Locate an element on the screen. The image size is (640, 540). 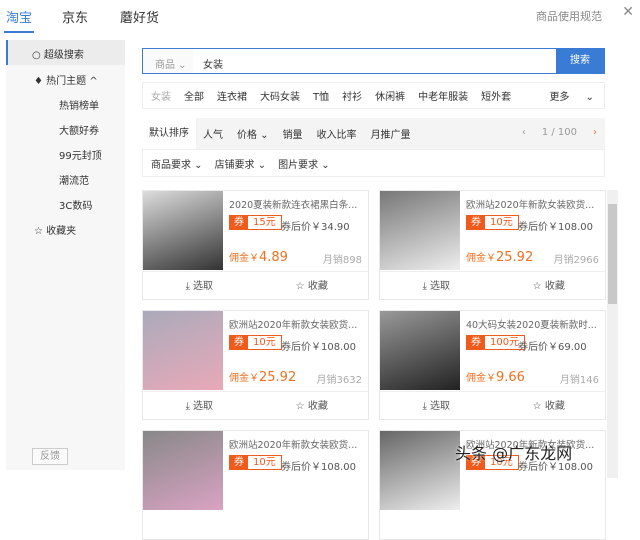
monthly-sales: 月销146 is located at coordinates (579, 380).